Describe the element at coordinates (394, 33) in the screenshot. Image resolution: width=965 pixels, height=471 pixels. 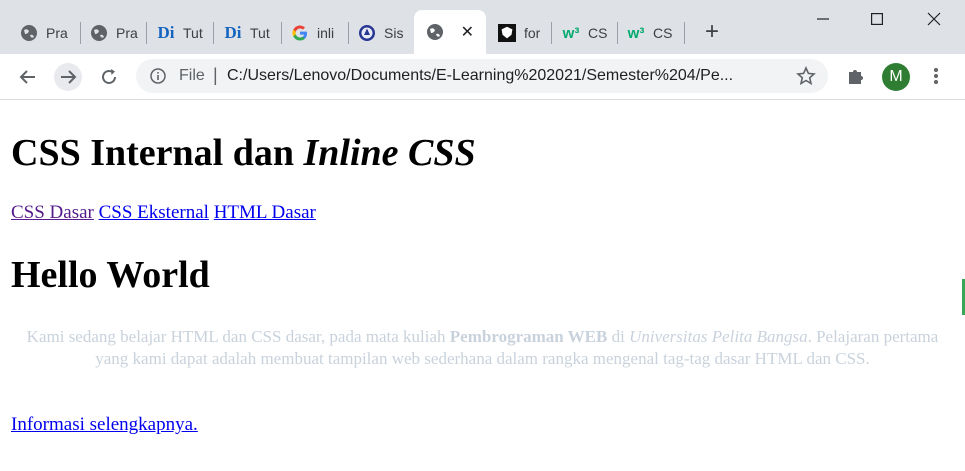
I see `tab-title: Sis` at that location.